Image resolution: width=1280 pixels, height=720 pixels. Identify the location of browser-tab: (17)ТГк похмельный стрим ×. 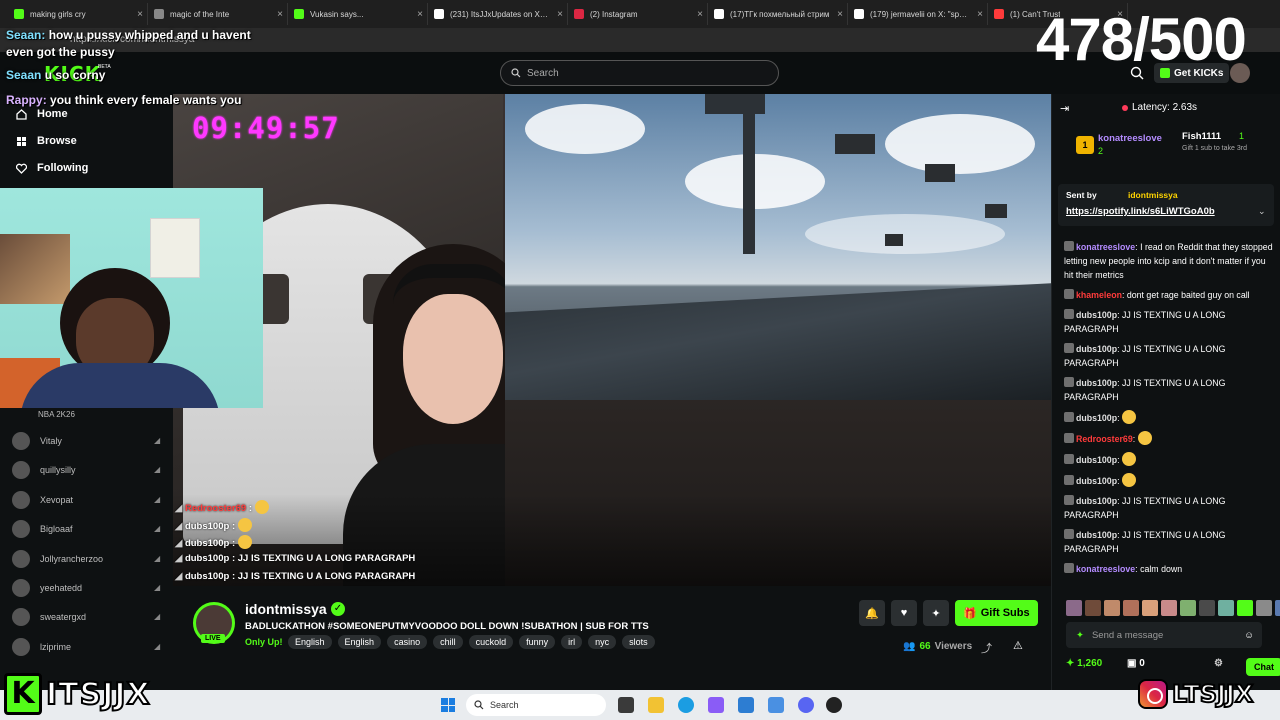
(778, 14).